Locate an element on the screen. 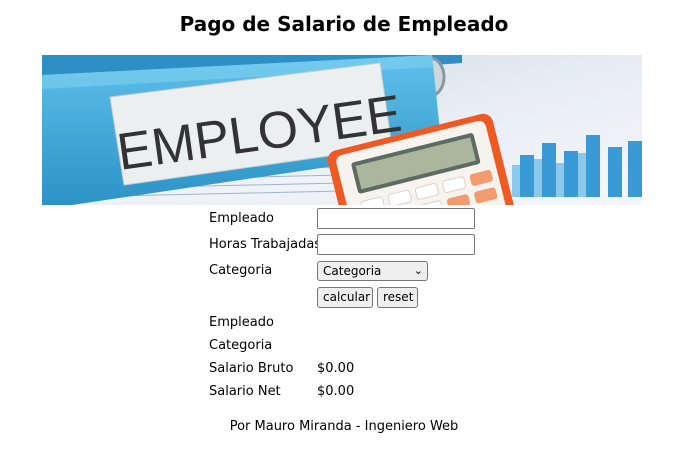 The width and height of the screenshot is (688, 466). result-categoria-label: Categoria is located at coordinates (241, 345).